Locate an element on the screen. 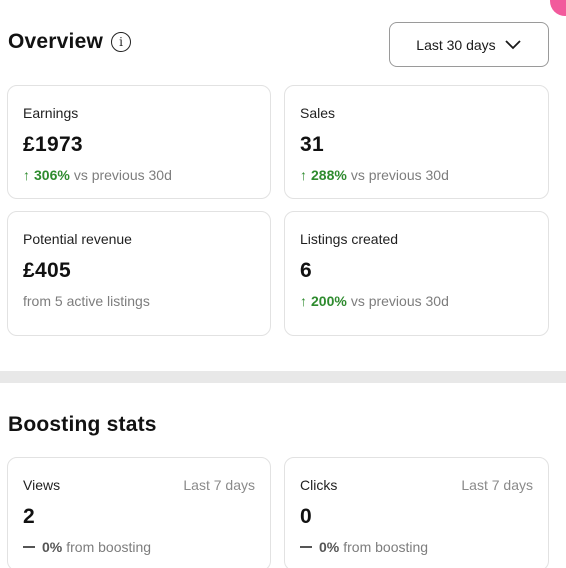 The height and width of the screenshot is (568, 566). date-range-label: Last 30 days is located at coordinates (456, 44).